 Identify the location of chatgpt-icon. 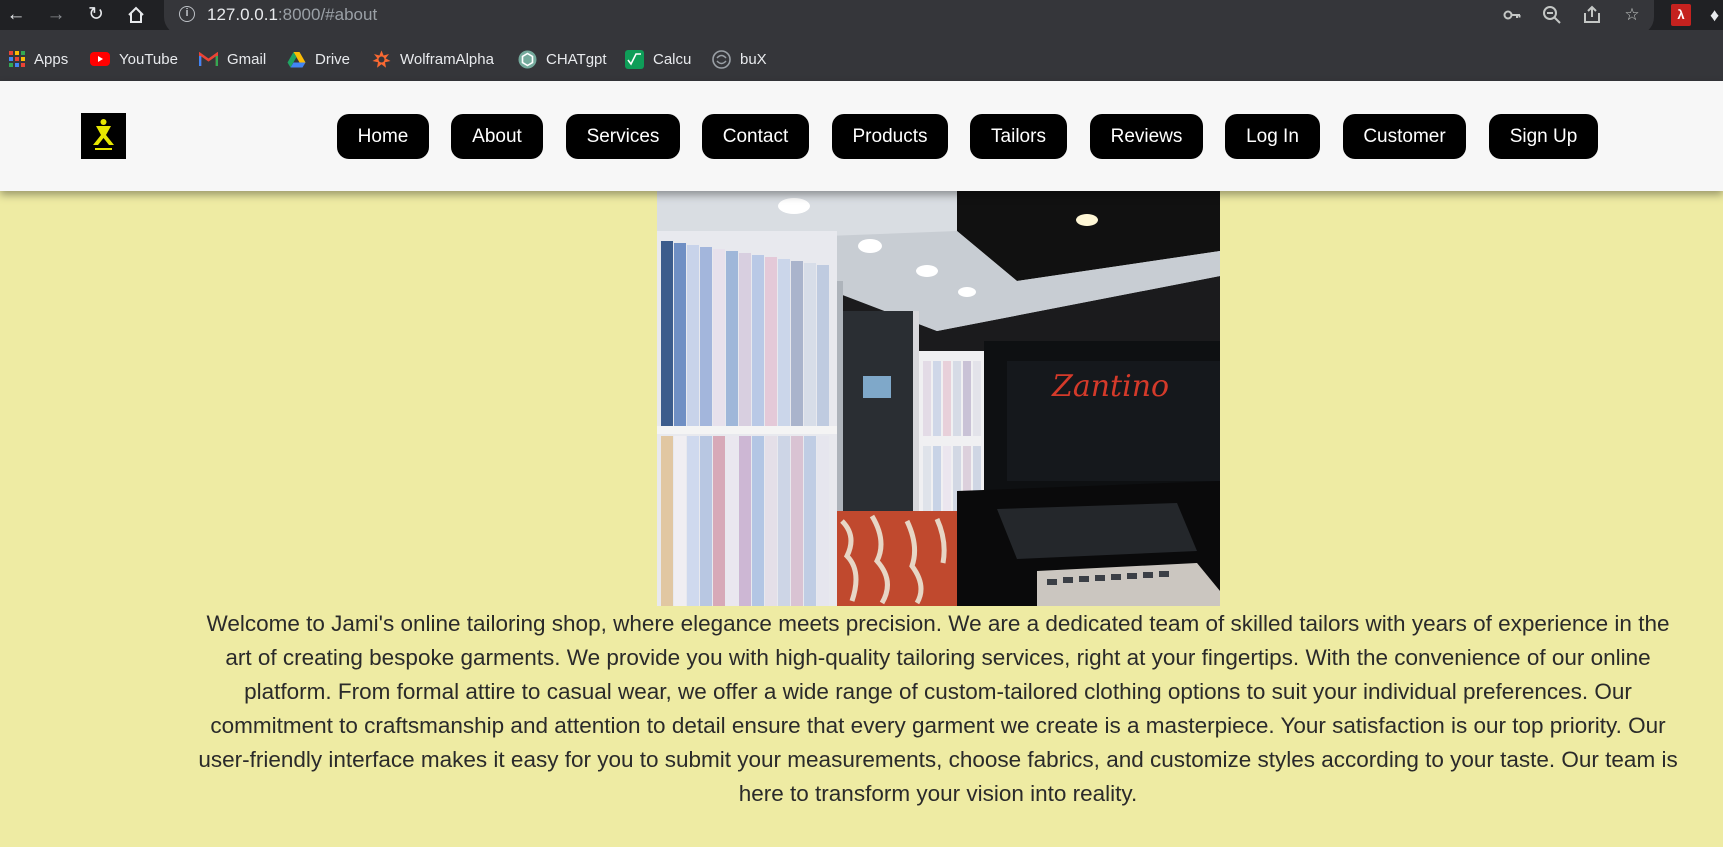
(527, 59).